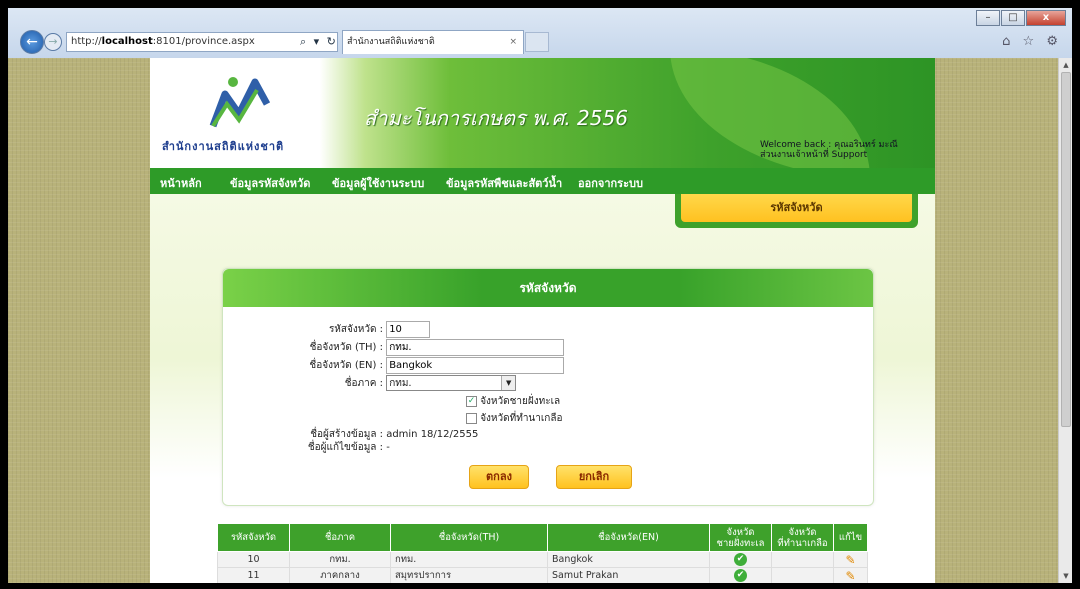 The height and width of the screenshot is (589, 1080). I want to click on name-en-input, so click(475, 365).